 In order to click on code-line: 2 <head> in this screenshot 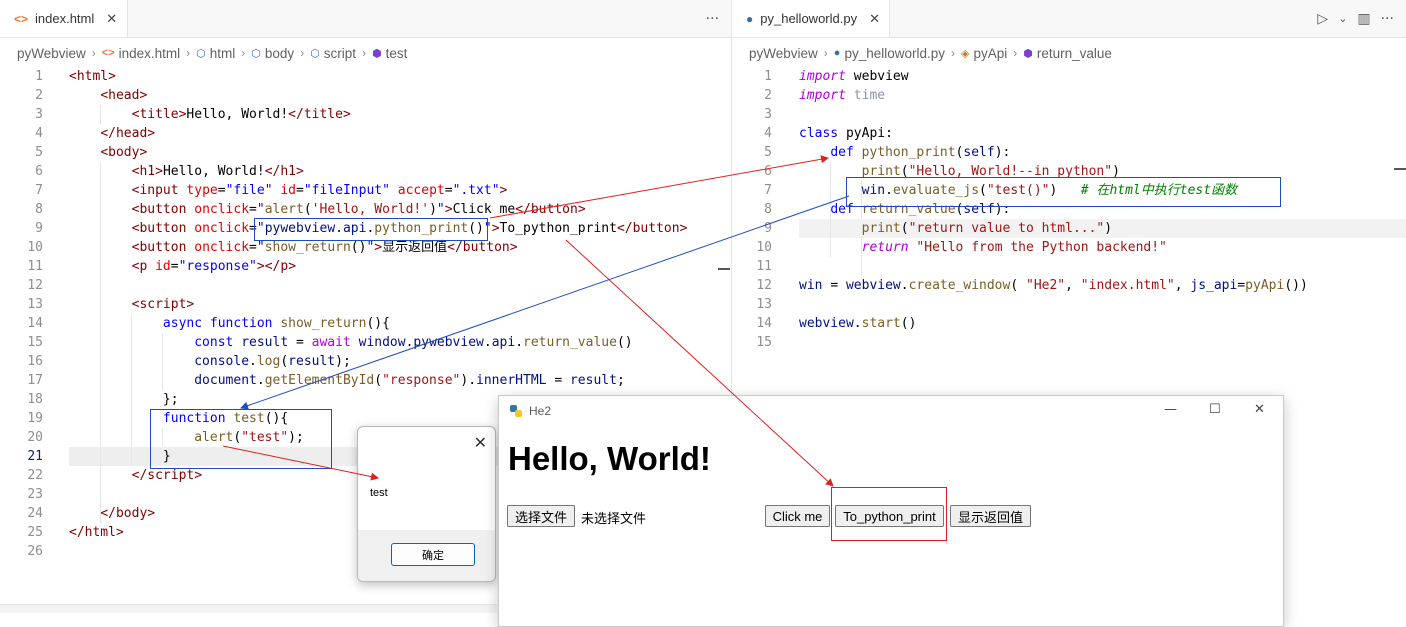, I will do `click(365, 95)`.